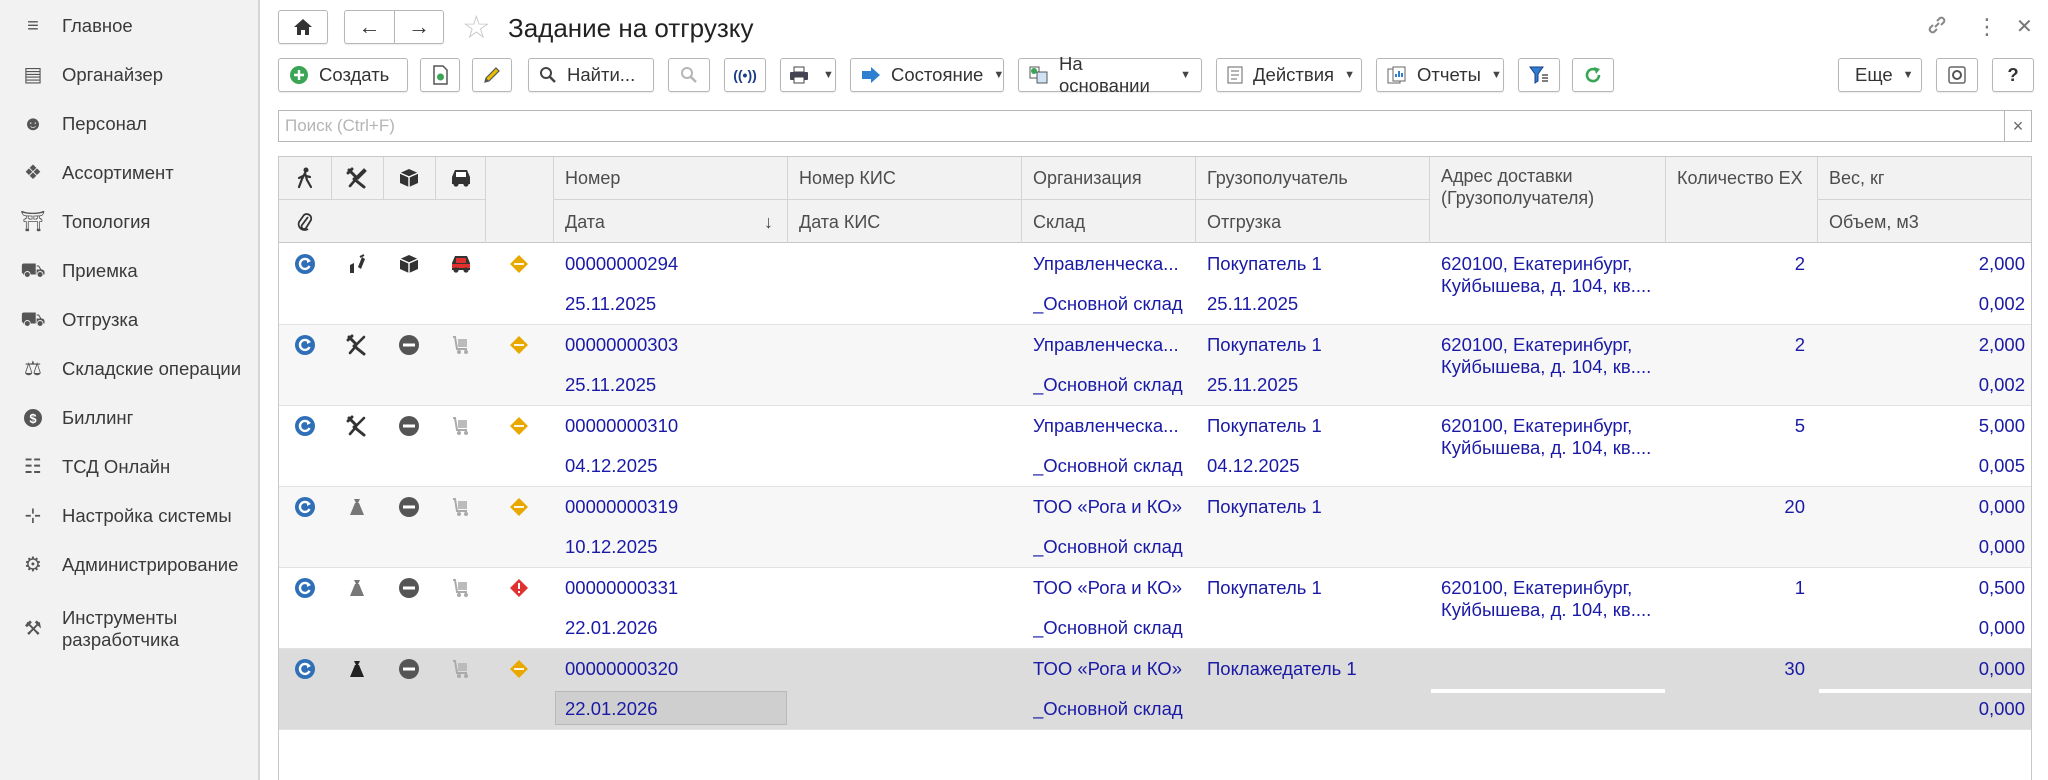  Describe the element at coordinates (33, 565) in the screenshot. I see `gear-icon: ⚙` at that location.